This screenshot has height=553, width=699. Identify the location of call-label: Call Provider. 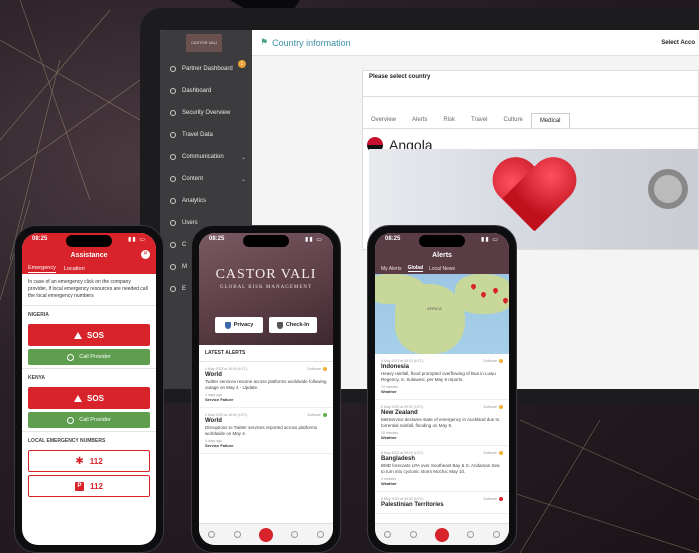
(95, 357).